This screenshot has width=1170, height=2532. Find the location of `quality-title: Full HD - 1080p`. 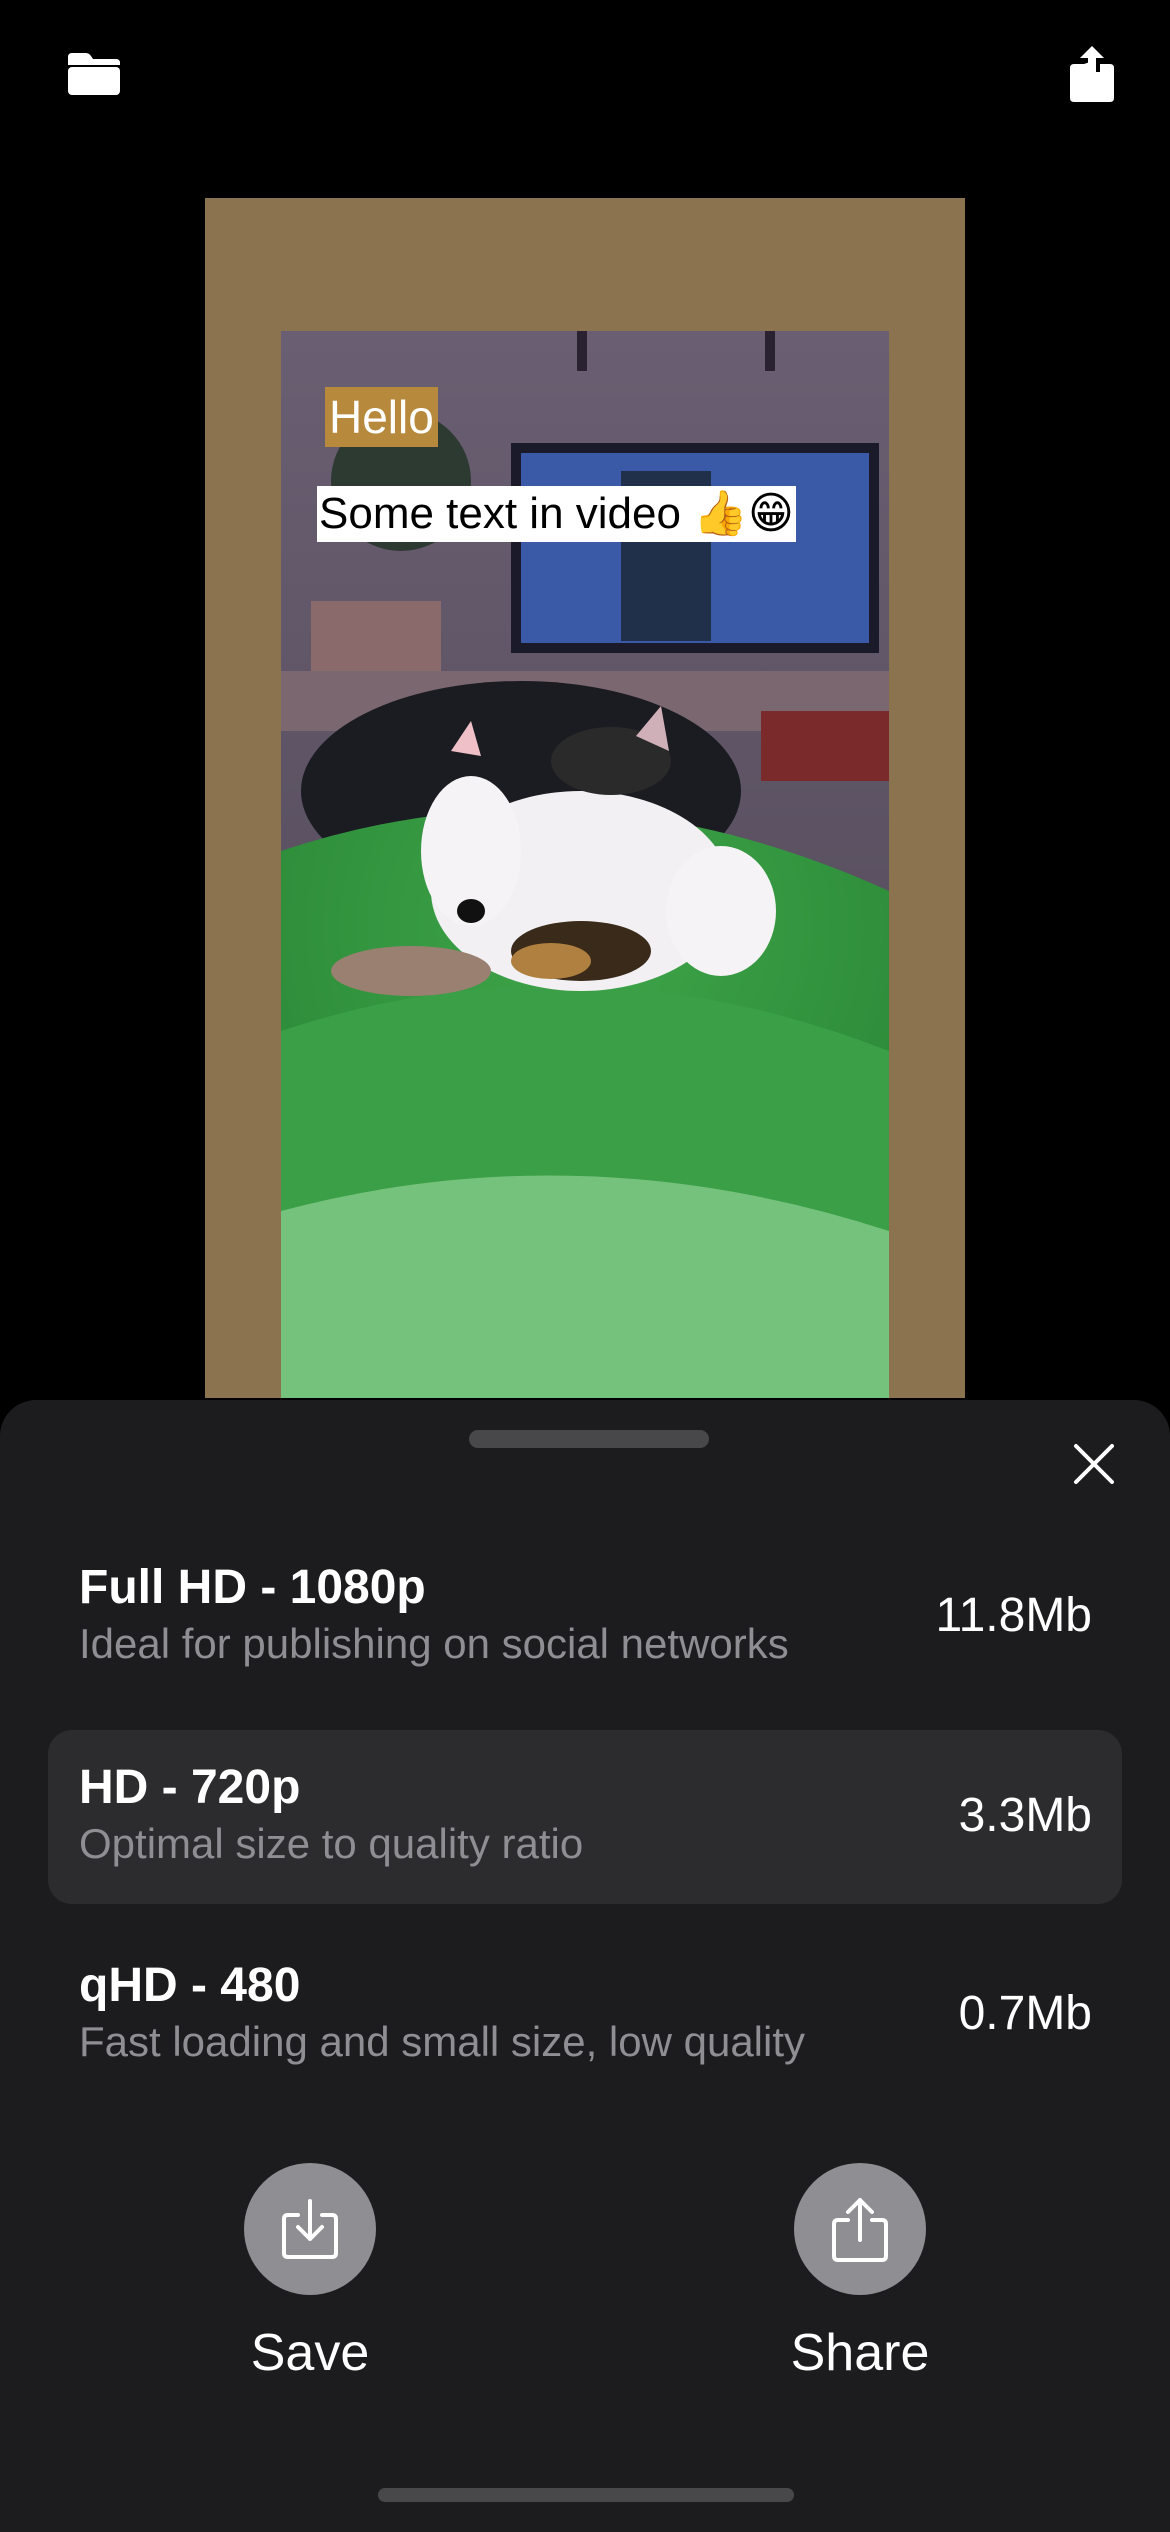

quality-title: Full HD - 1080p is located at coordinates (252, 1587).